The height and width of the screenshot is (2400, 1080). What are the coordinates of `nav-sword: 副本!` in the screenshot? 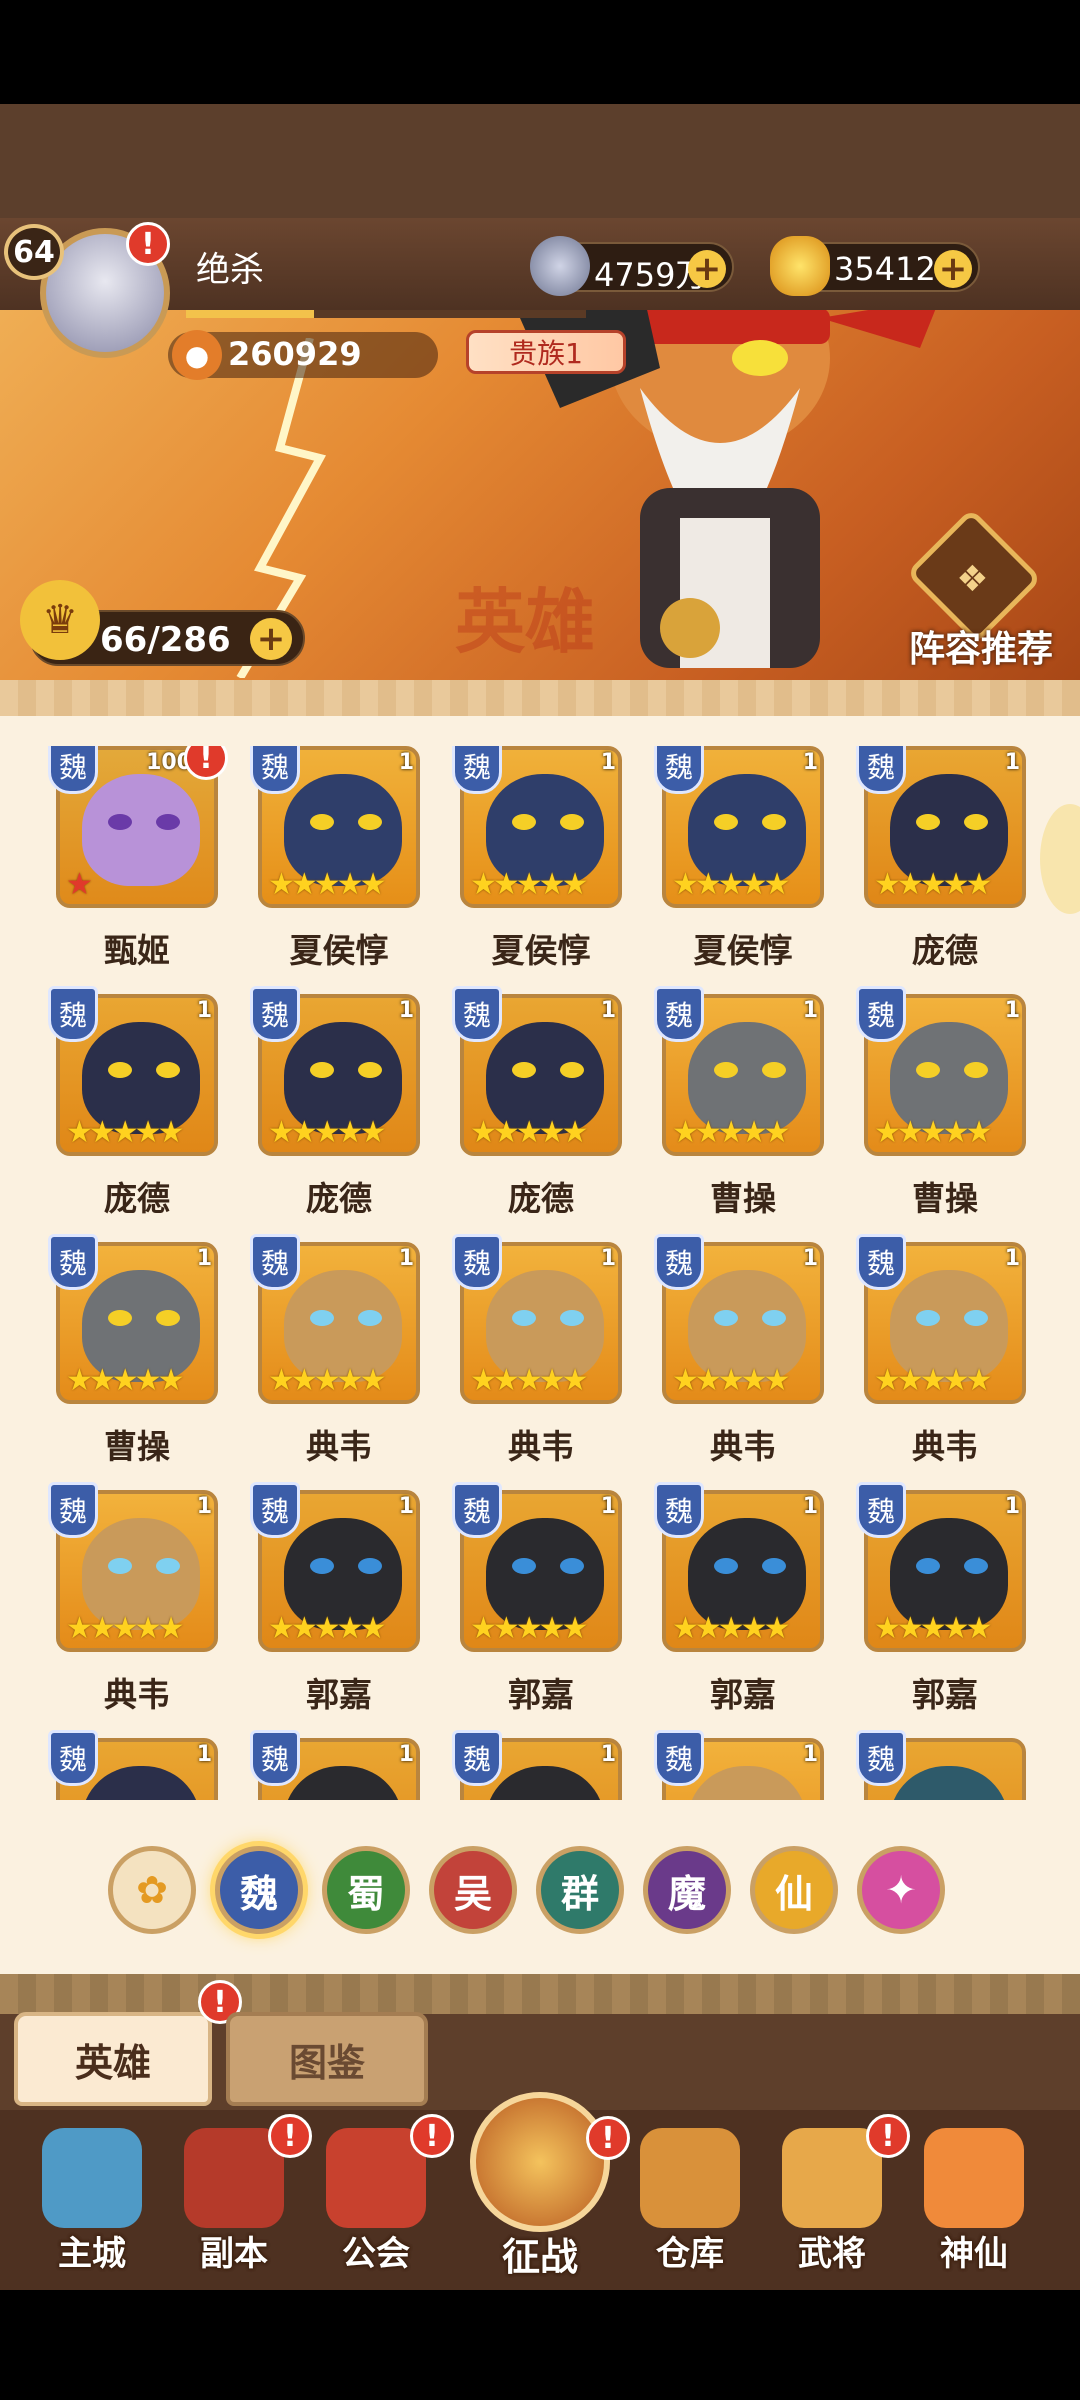 It's located at (238, 2196).